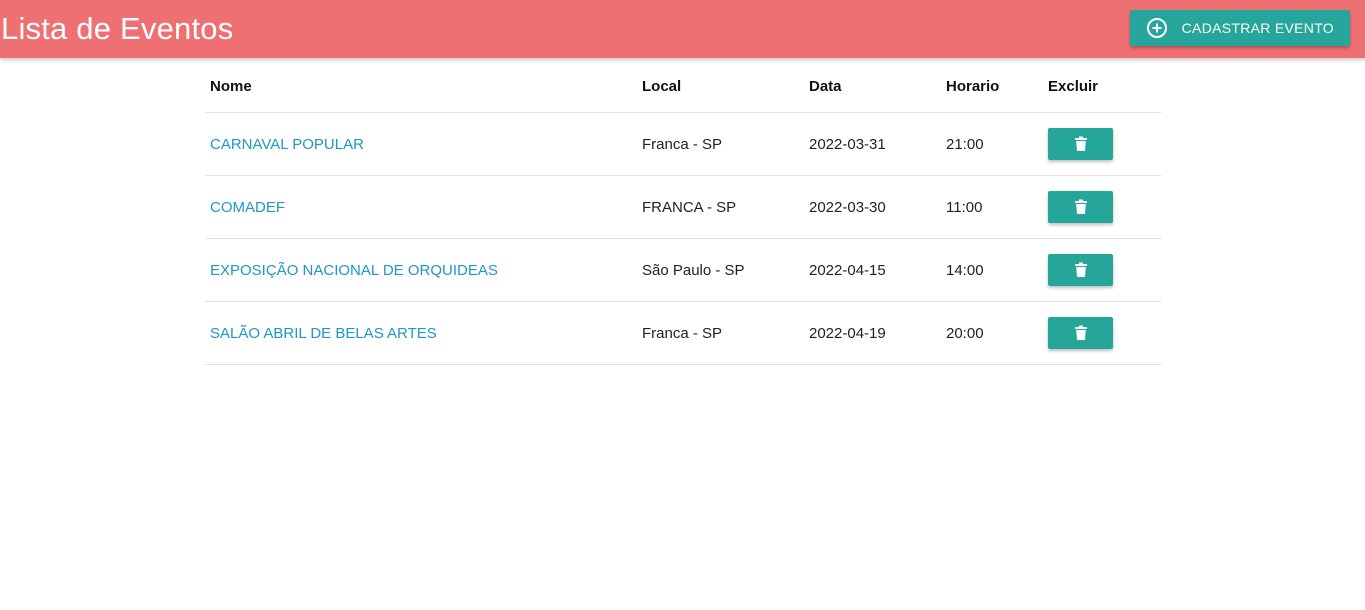 The image size is (1365, 610). What do you see at coordinates (720, 86) in the screenshot?
I see `column-header-local: Local` at bounding box center [720, 86].